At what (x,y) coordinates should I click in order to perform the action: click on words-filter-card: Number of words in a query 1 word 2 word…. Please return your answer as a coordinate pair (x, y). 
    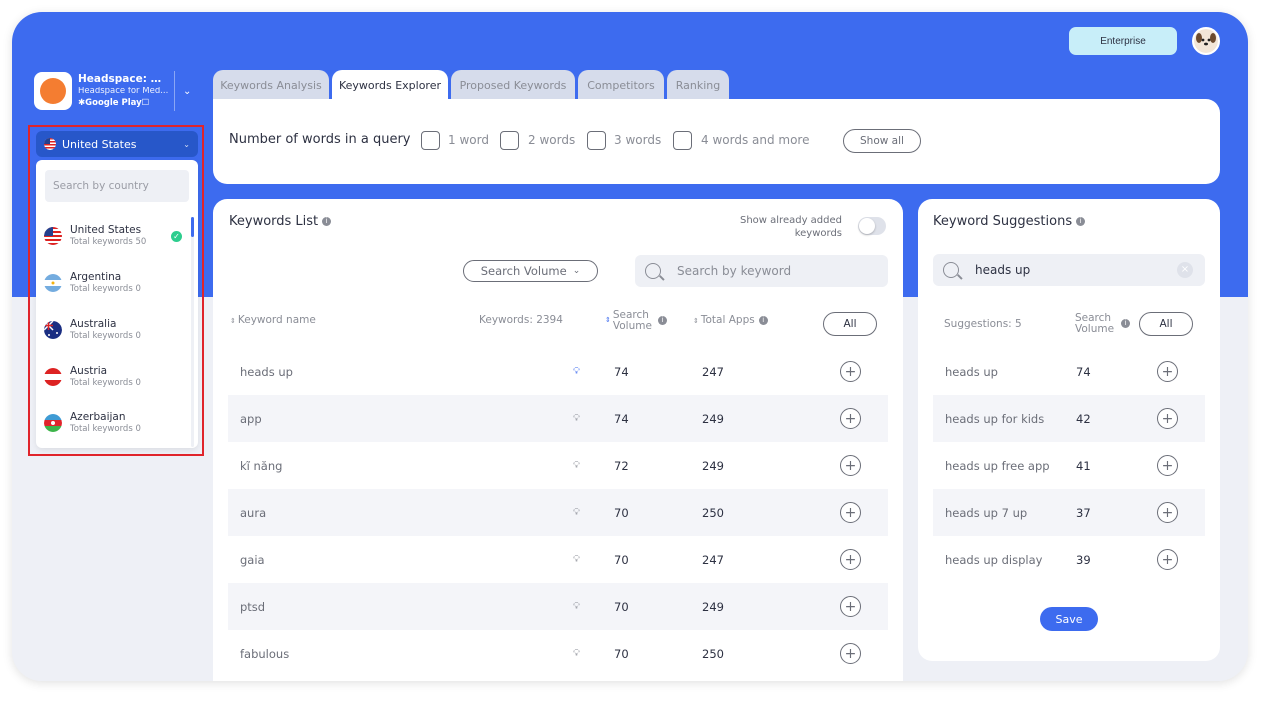
    Looking at the image, I should click on (716, 141).